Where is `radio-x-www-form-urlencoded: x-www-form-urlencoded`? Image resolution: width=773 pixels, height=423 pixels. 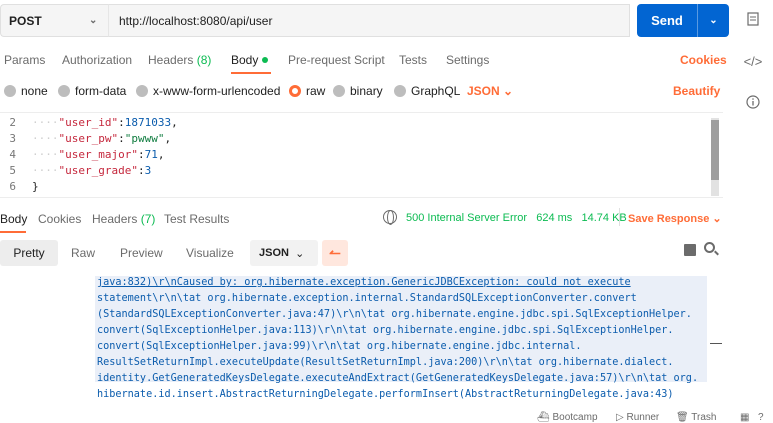 radio-x-www-form-urlencoded: x-www-form-urlencoded is located at coordinates (208, 91).